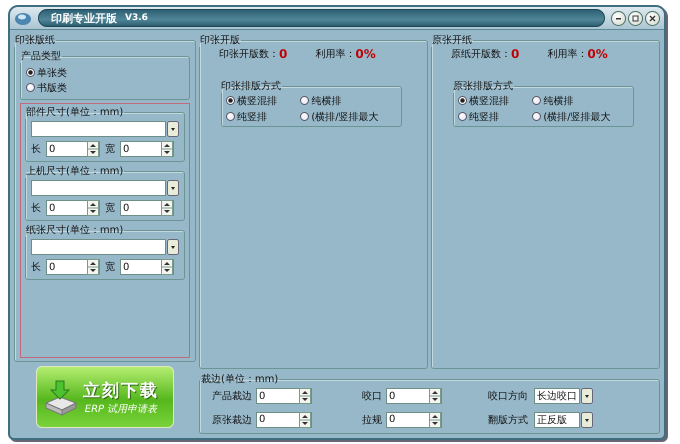 This screenshot has height=444, width=680. Describe the element at coordinates (508, 397) in the screenshot. I see `field-label: 咬口方向` at that location.